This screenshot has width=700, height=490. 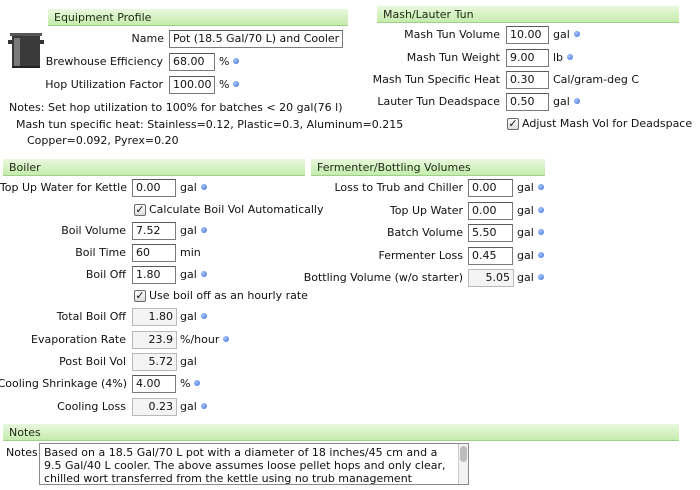 What do you see at coordinates (527, 35) in the screenshot?
I see `mash-tun-volume-input: 10.00` at bounding box center [527, 35].